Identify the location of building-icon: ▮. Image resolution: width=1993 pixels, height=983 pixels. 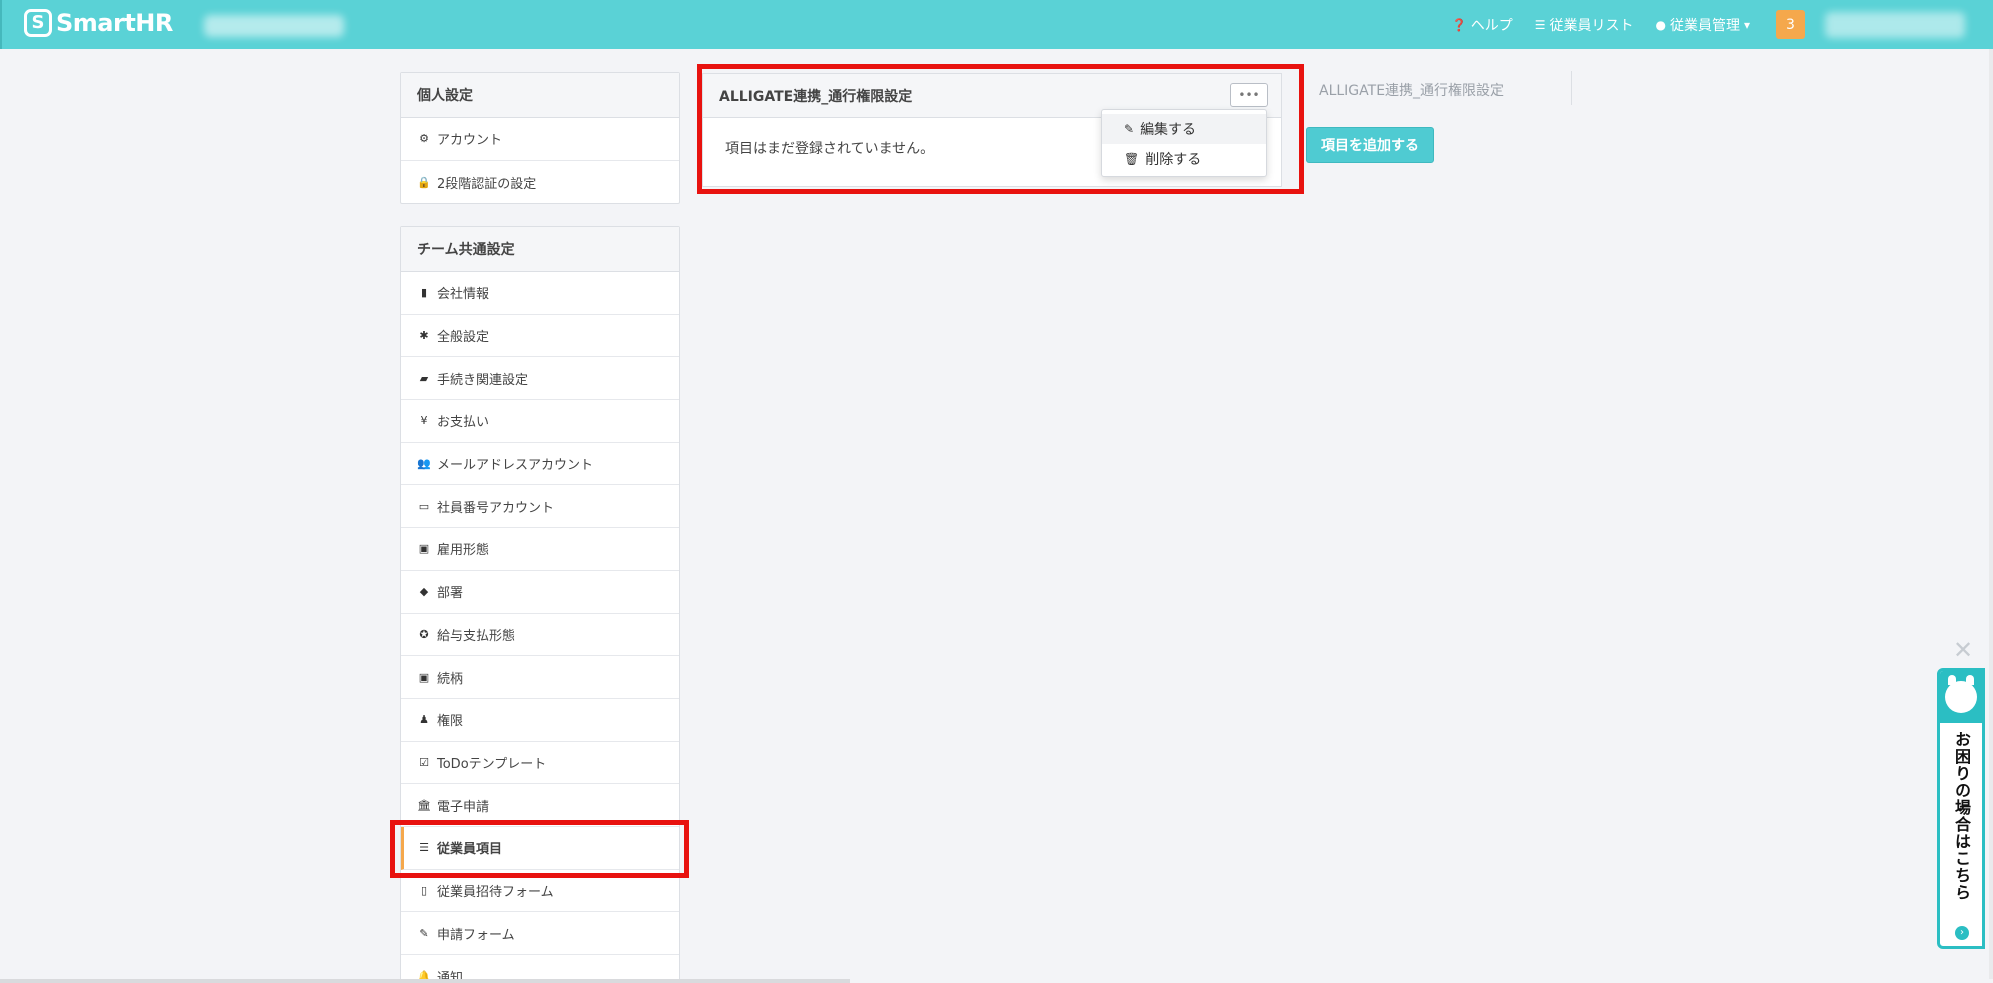
(424, 293).